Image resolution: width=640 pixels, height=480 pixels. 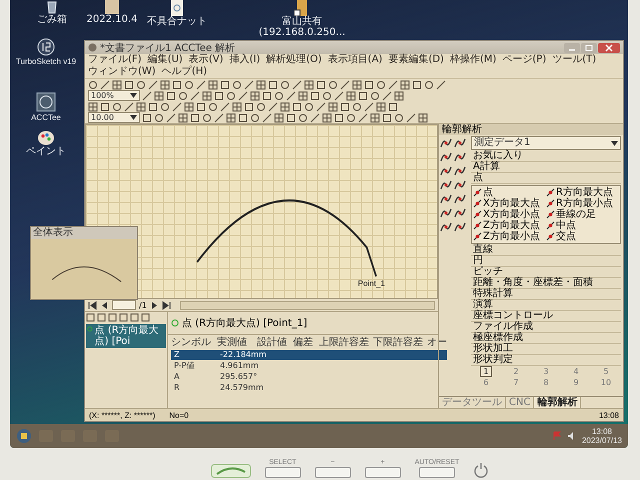 I want to click on function-item: 形状加工, so click(x=546, y=349).